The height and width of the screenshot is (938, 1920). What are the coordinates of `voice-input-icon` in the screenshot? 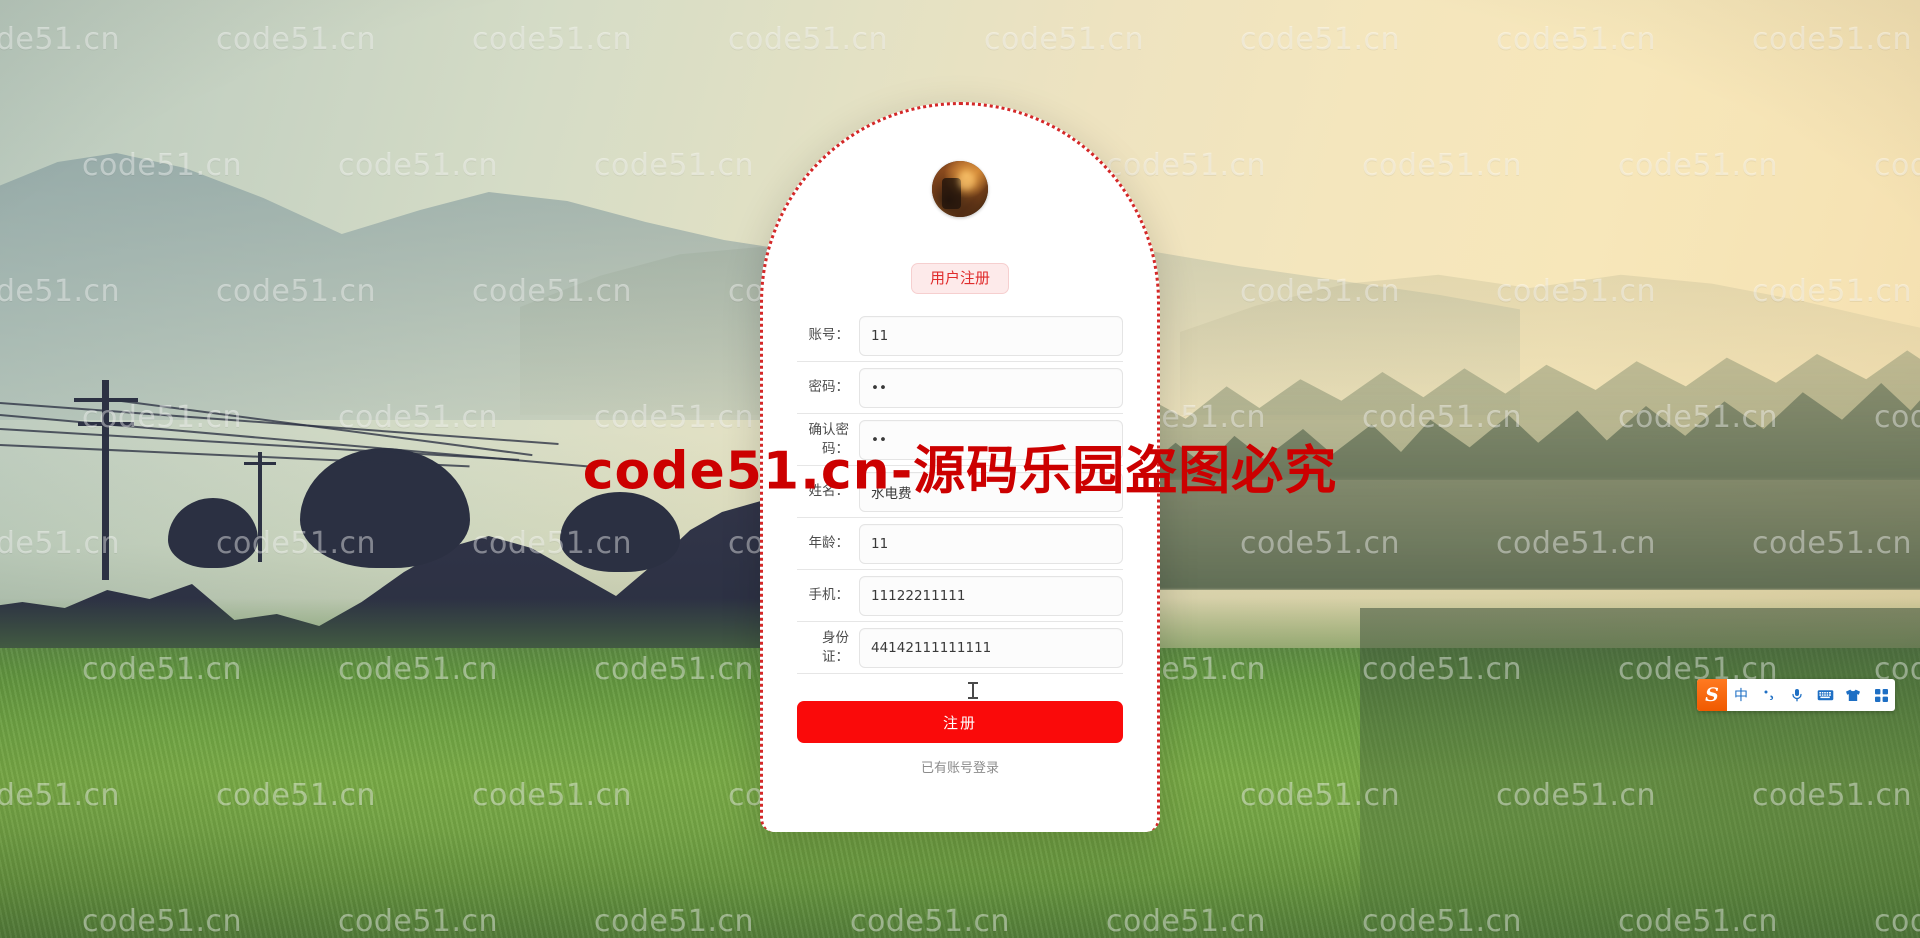 It's located at (1797, 695).